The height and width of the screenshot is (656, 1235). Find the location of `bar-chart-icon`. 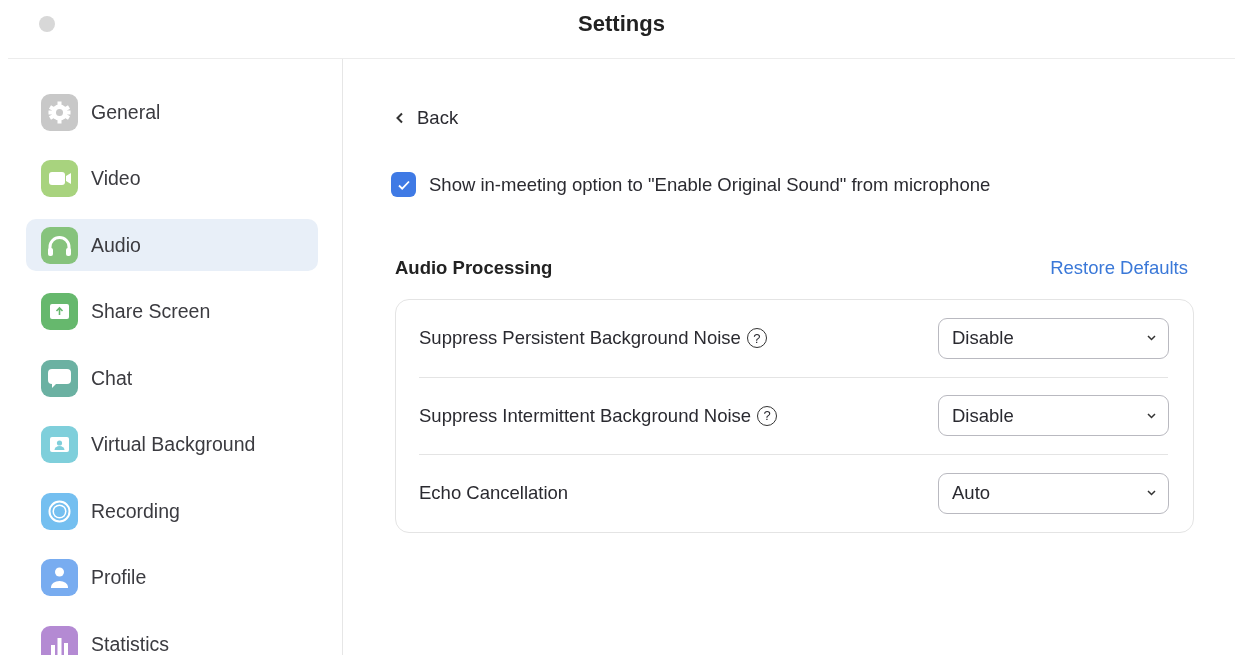

bar-chart-icon is located at coordinates (59, 640).